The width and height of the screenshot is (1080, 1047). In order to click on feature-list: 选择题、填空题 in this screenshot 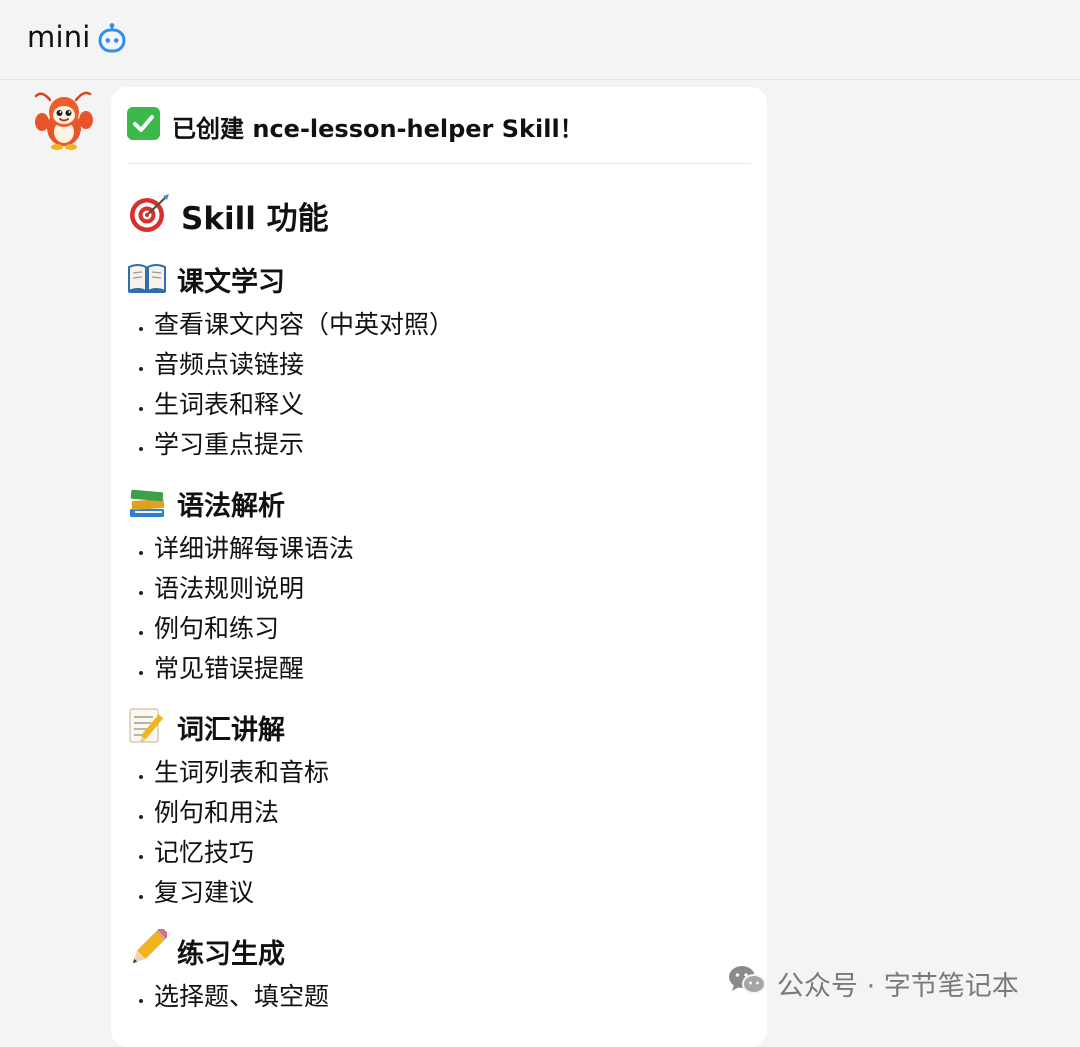, I will do `click(439, 997)`.